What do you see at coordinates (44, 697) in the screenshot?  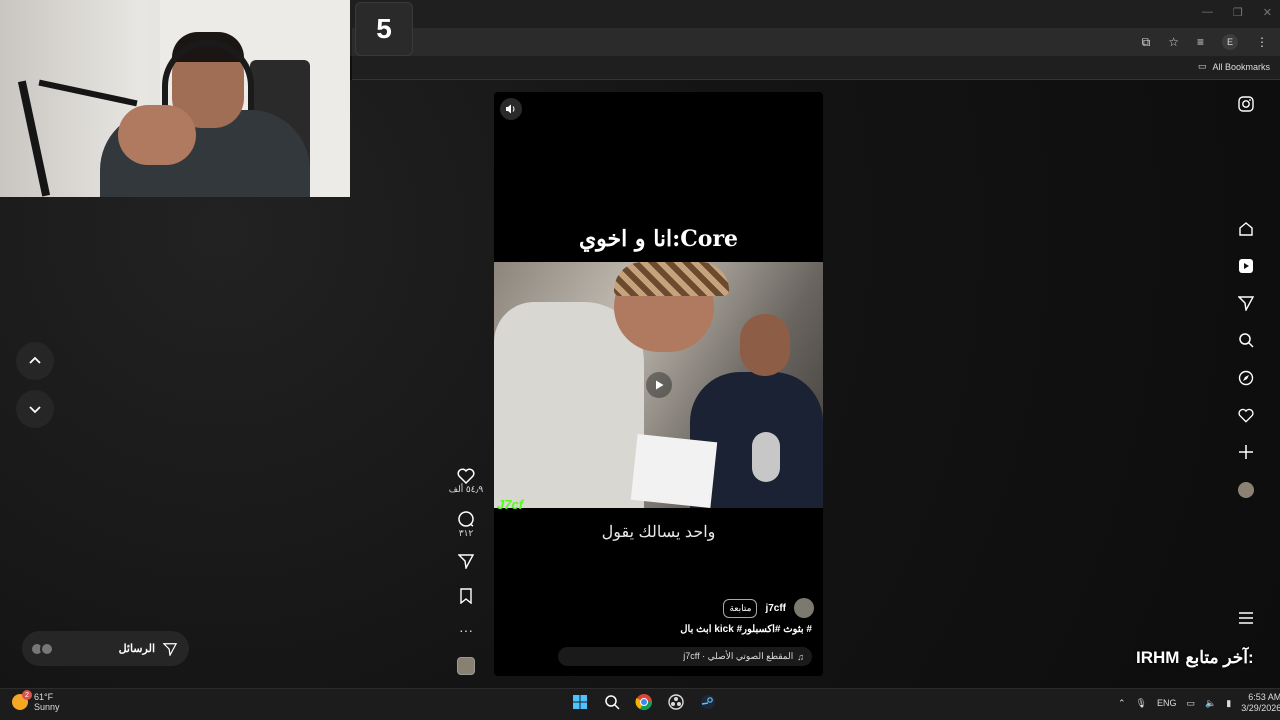 I see `weather-temp: 61°F` at bounding box center [44, 697].